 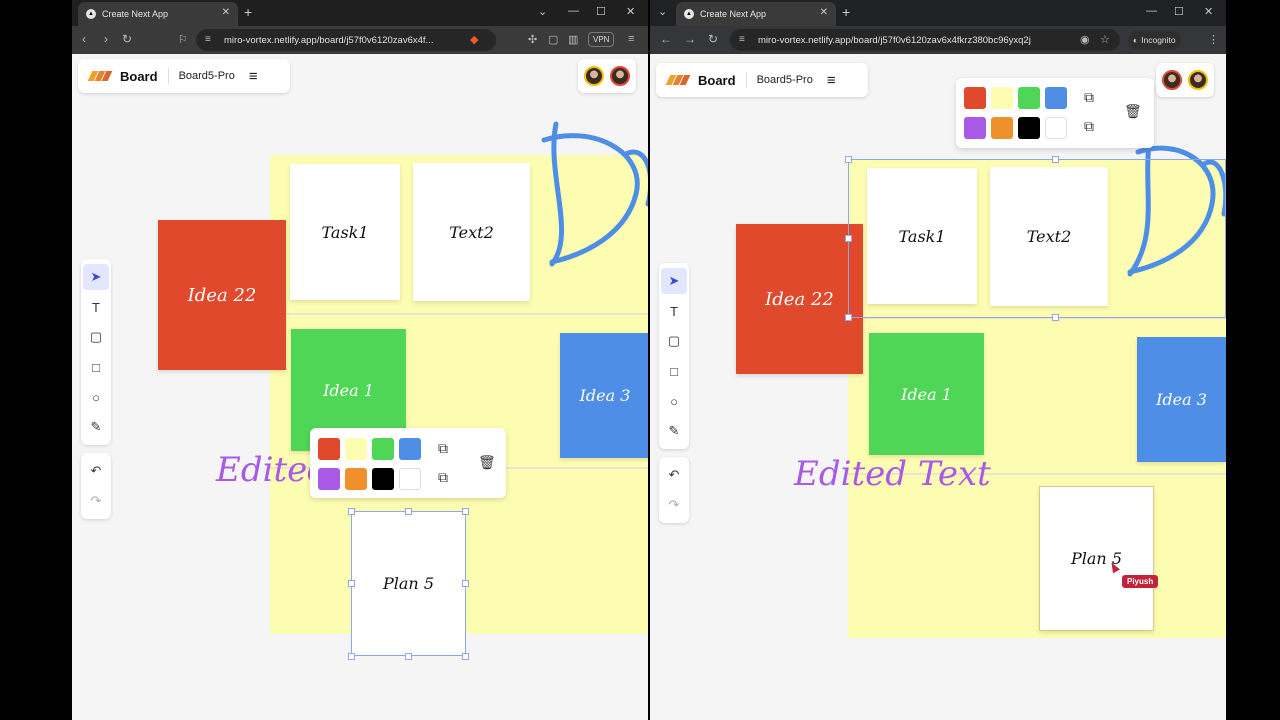 What do you see at coordinates (106, 39) in the screenshot?
I see `forward-icon: ›` at bounding box center [106, 39].